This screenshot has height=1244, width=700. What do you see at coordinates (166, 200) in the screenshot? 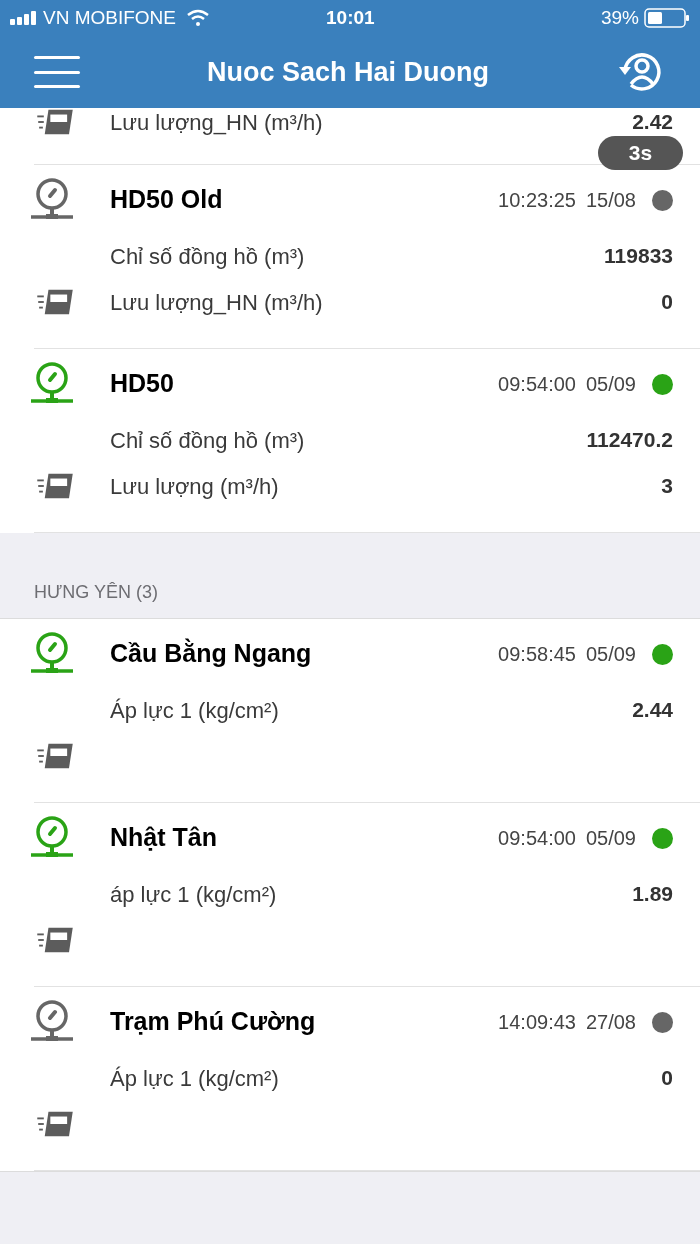
I see `station-name: HD50 Old` at bounding box center [166, 200].